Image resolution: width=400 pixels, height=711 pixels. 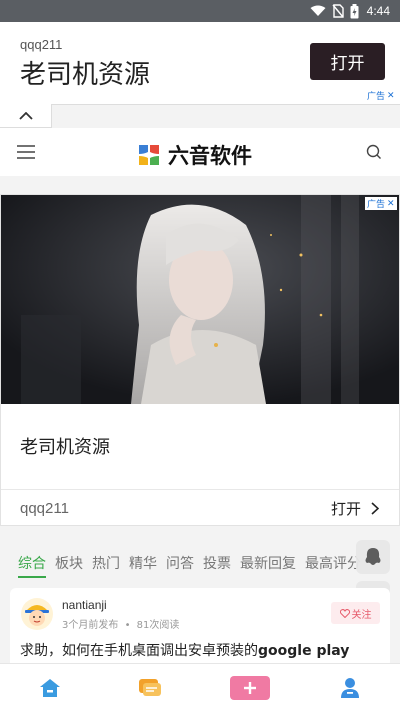 I want to click on nav-home, so click(x=50, y=688).